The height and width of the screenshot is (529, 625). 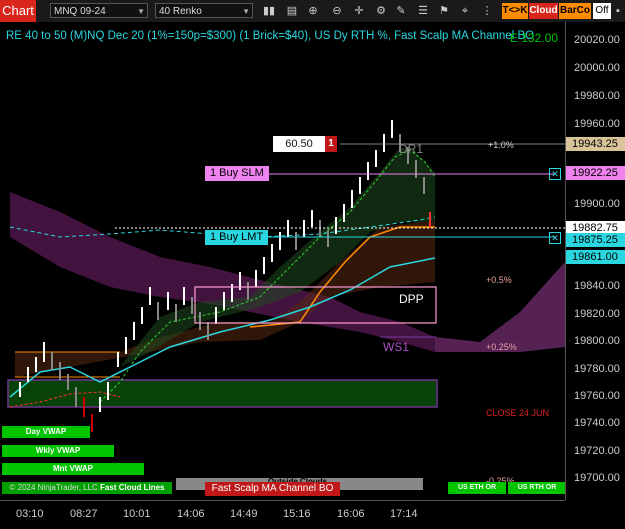 I want to click on attach-icon: ⌖, so click(x=465, y=11).